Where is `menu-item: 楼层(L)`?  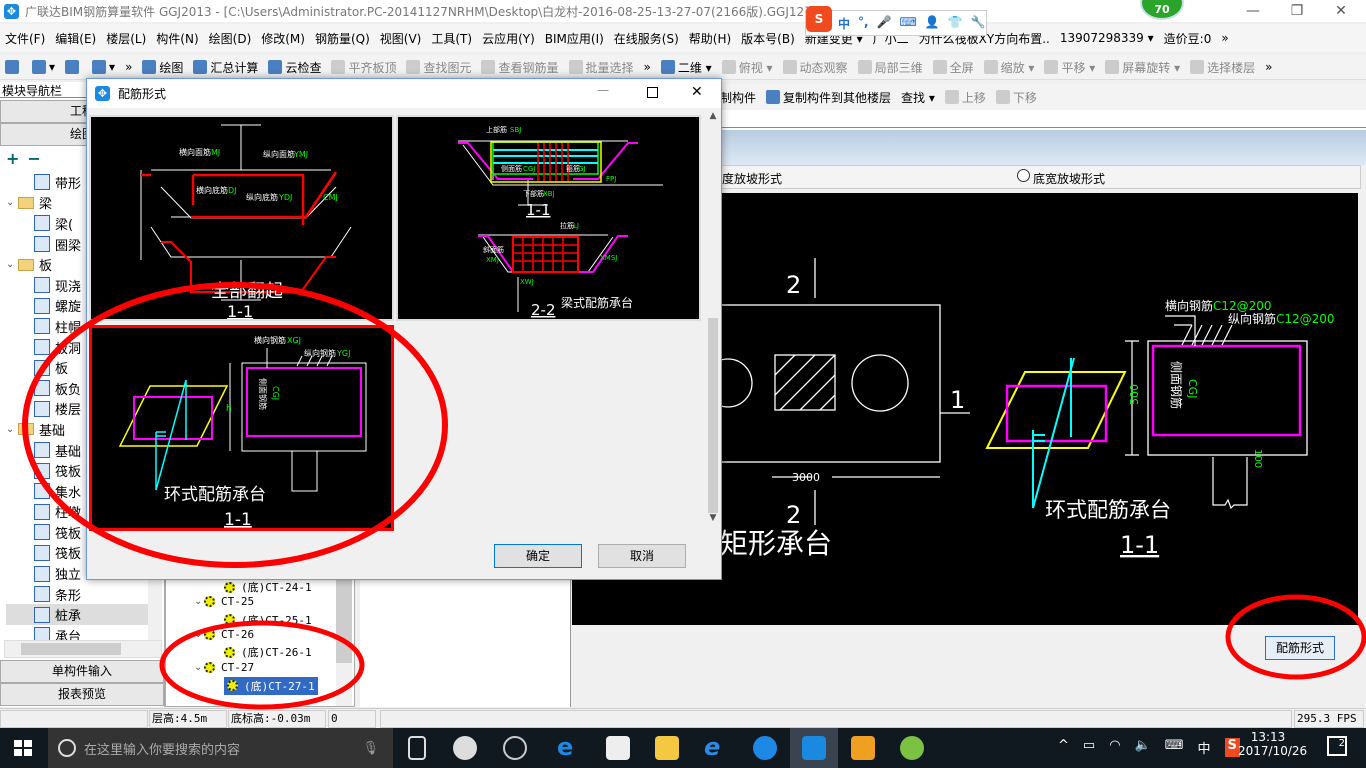
menu-item: 楼层(L) is located at coordinates (126, 38).